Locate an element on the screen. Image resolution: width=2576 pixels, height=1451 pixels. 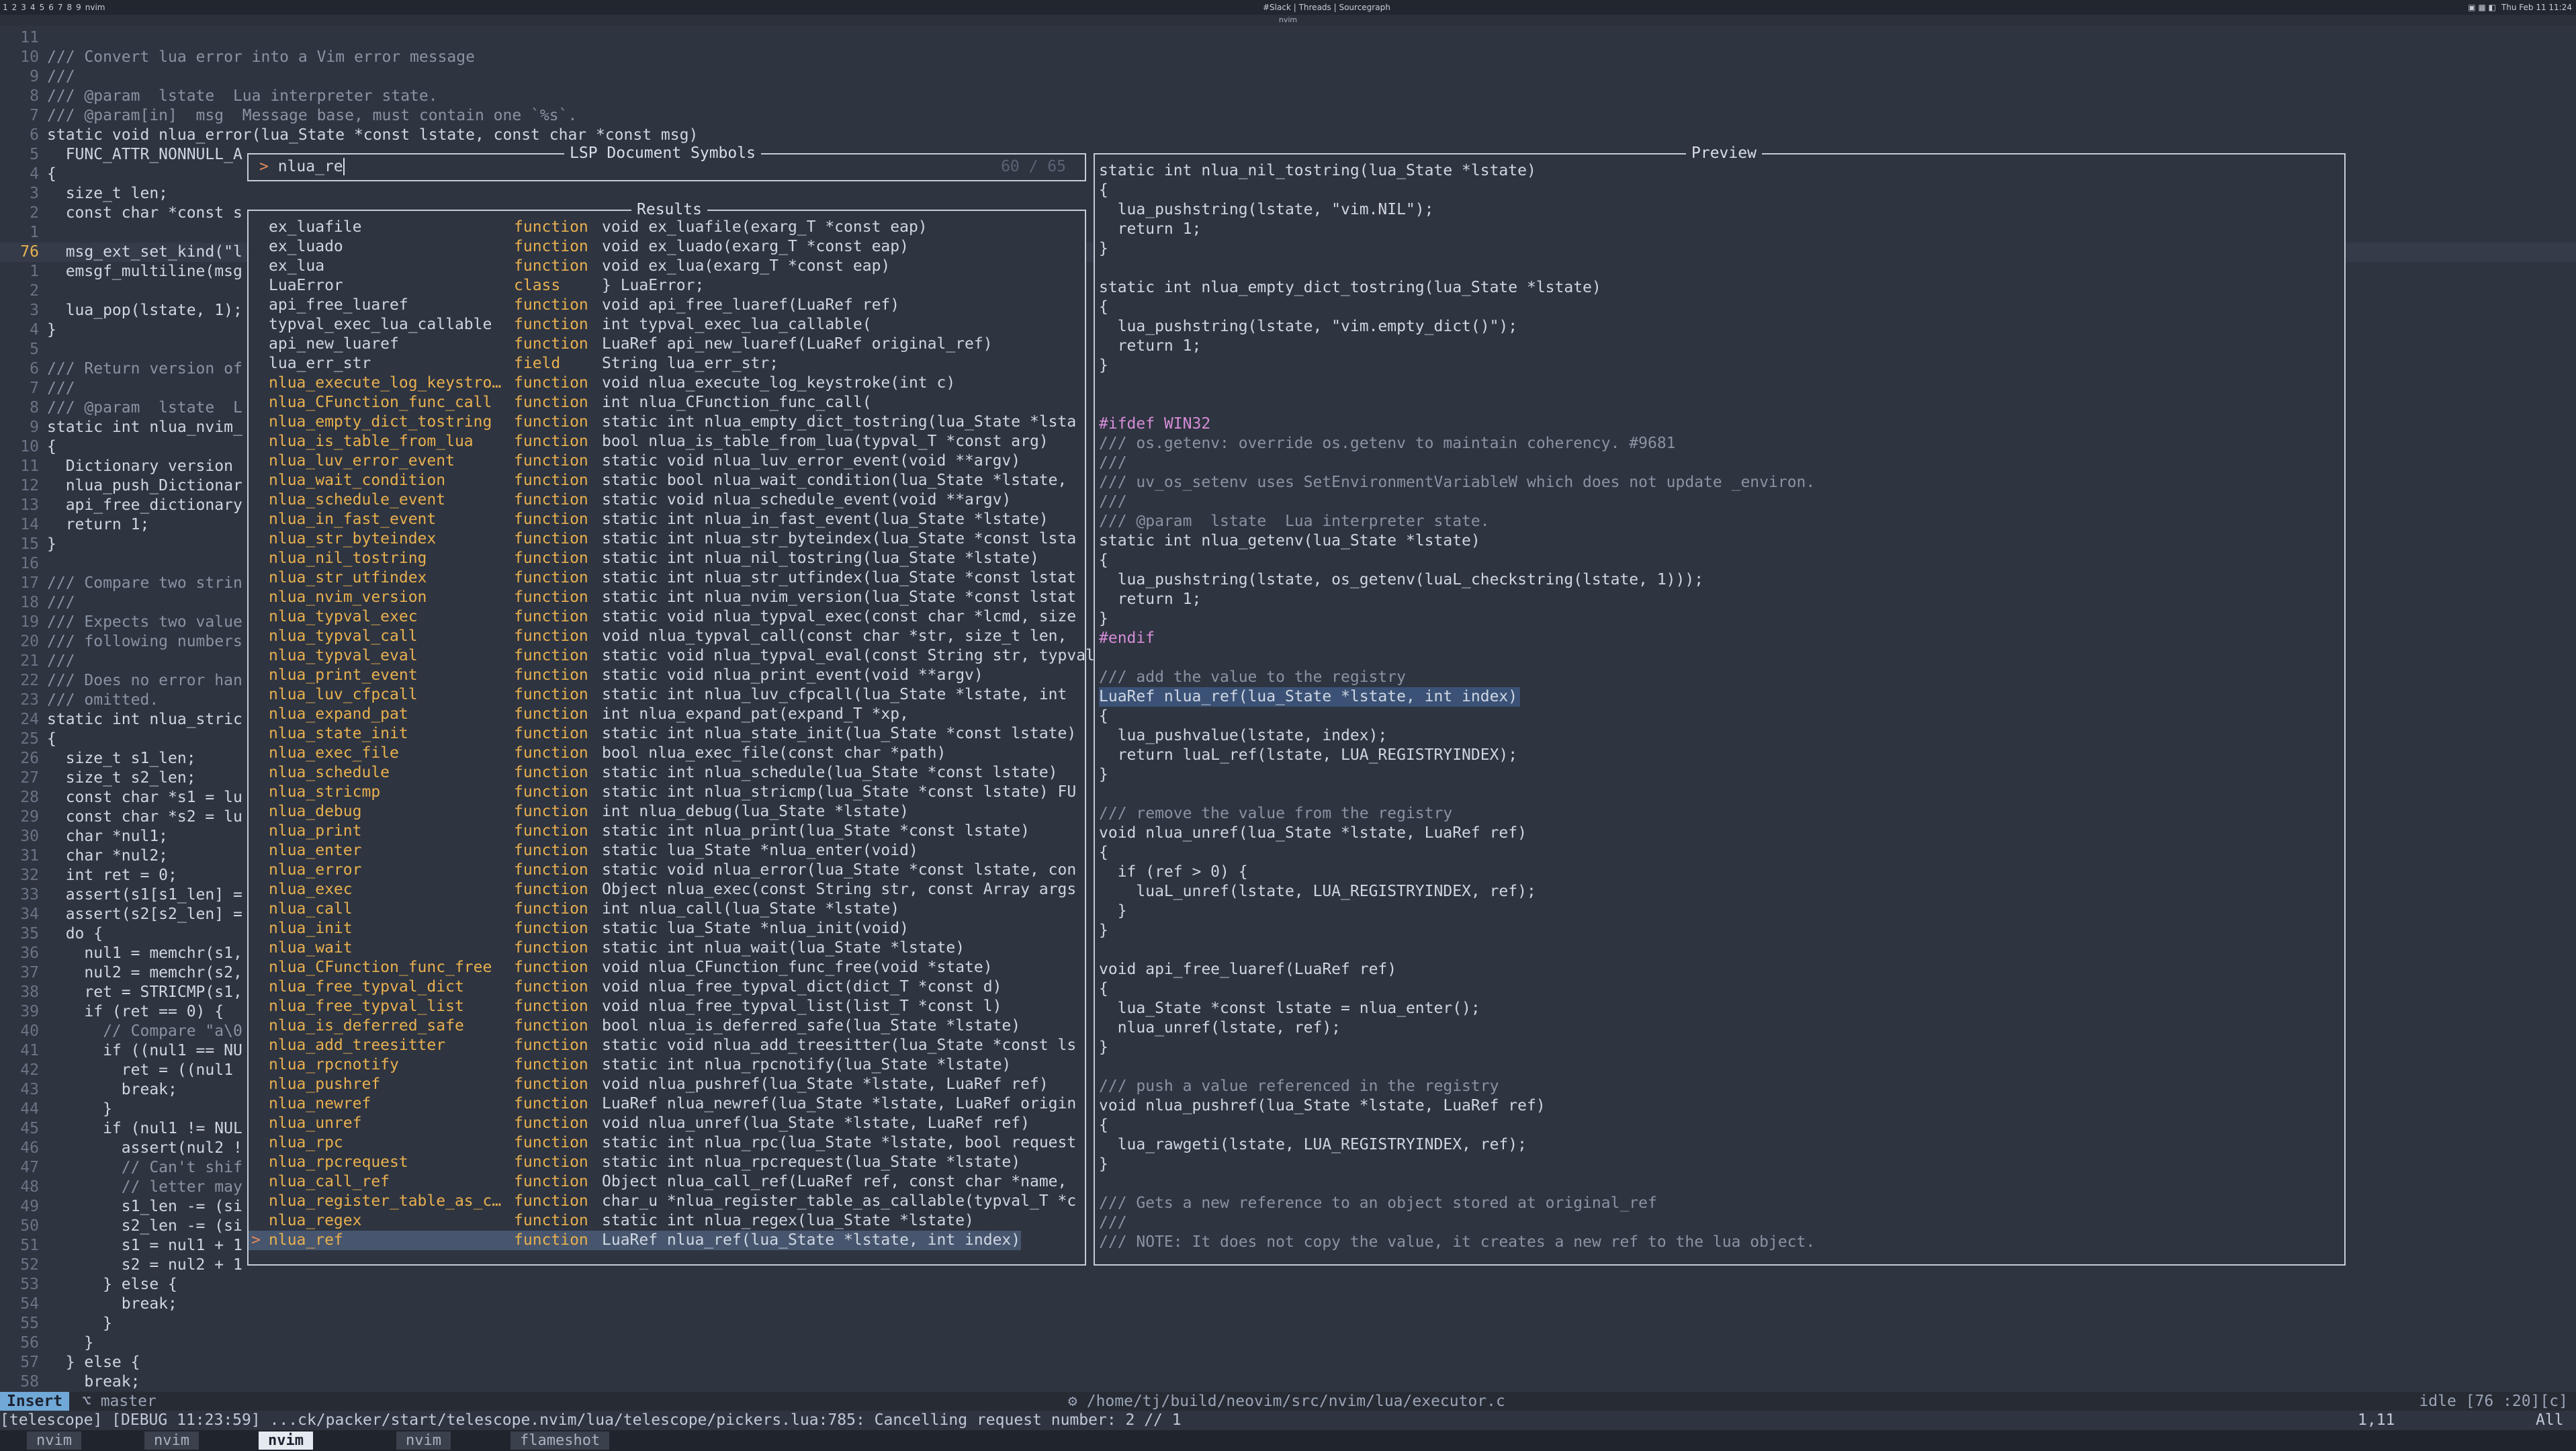
workspace-9: 9 is located at coordinates (79, 7).